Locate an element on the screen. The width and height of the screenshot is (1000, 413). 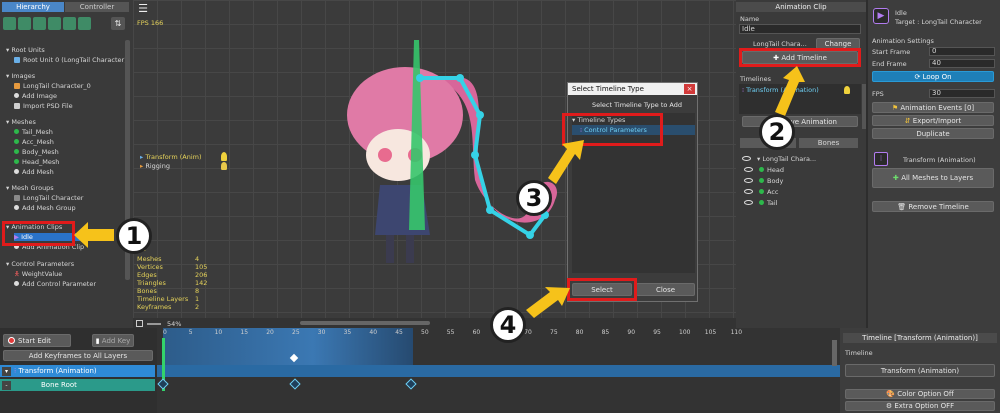
tab-controller: Controller is located at coordinates (97, 7).